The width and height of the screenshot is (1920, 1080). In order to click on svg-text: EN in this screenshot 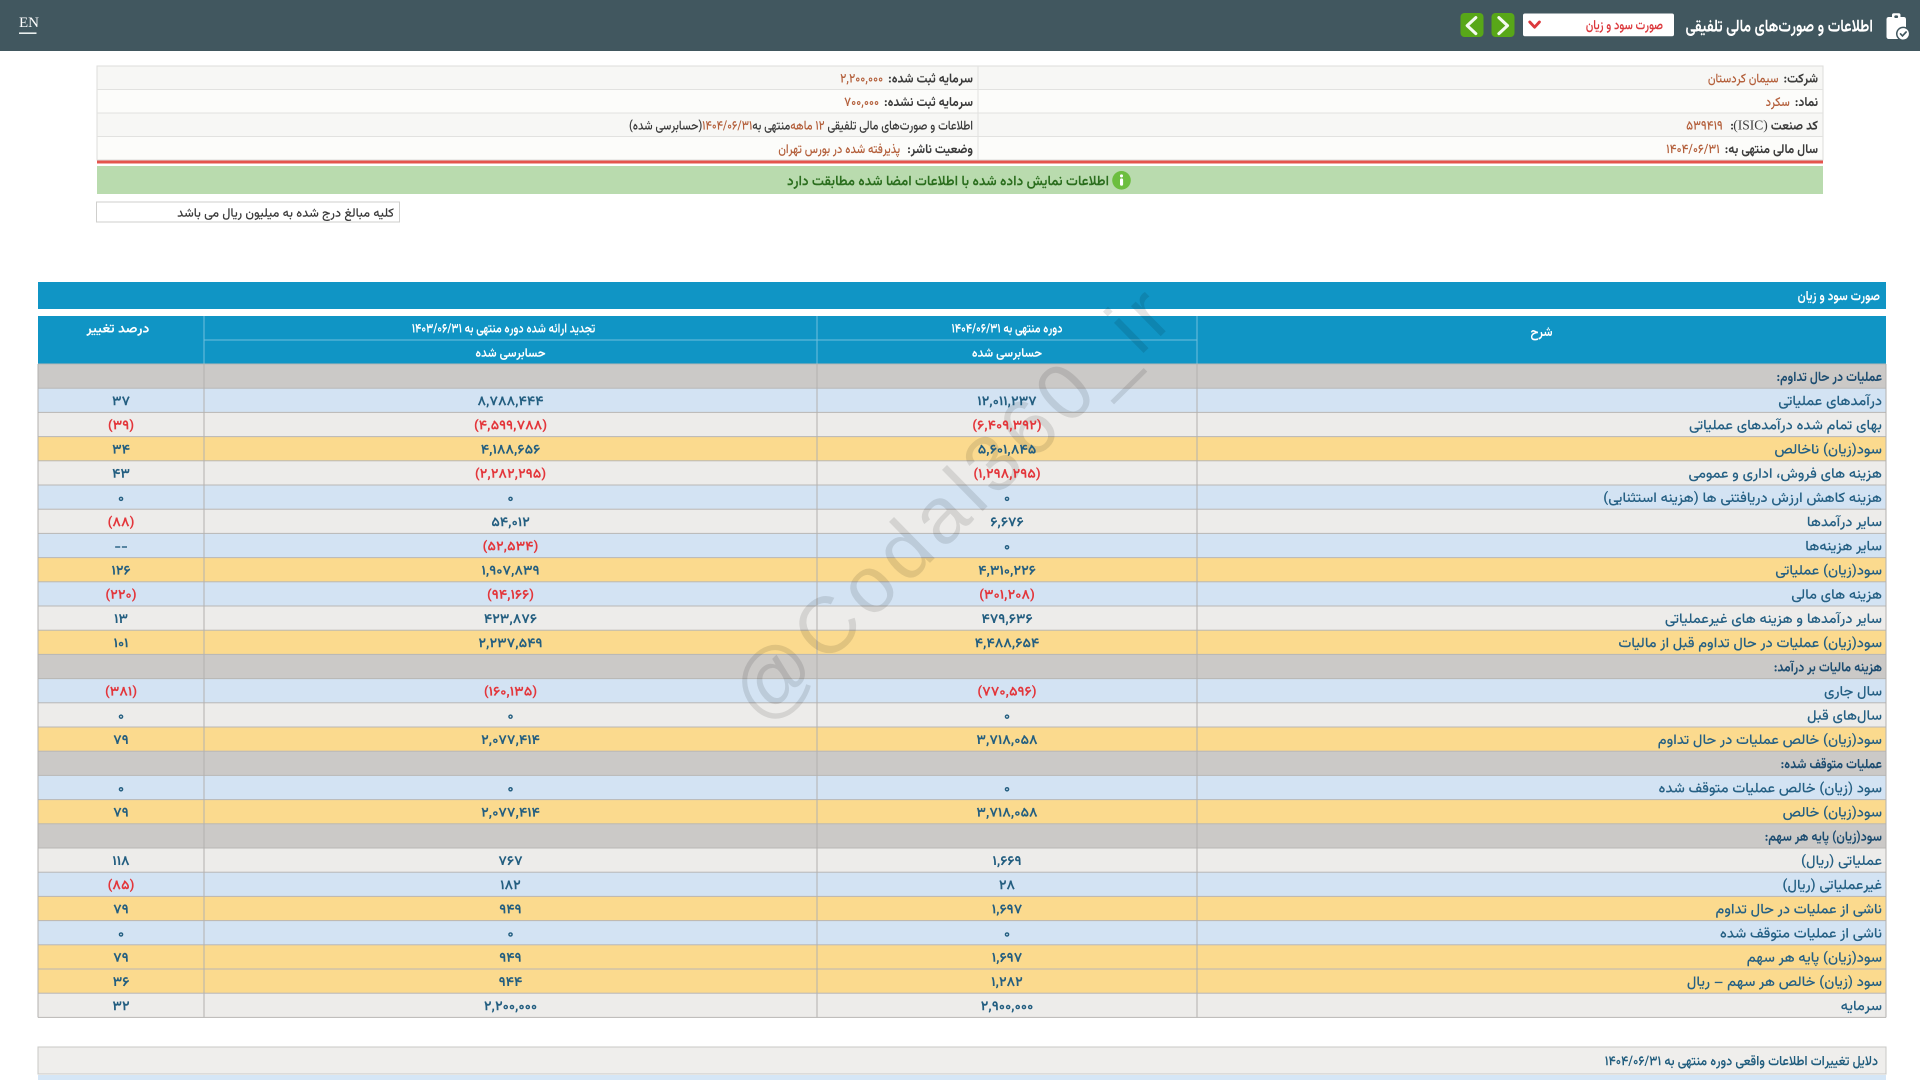, I will do `click(29, 23)`.